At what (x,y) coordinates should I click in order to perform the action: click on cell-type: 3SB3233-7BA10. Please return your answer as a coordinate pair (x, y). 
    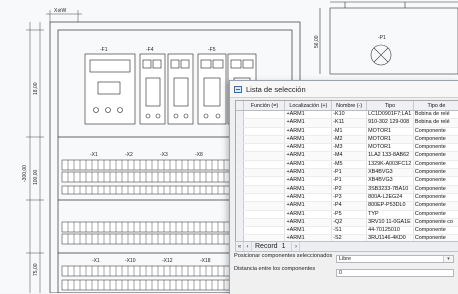
    Looking at the image, I should click on (390, 189).